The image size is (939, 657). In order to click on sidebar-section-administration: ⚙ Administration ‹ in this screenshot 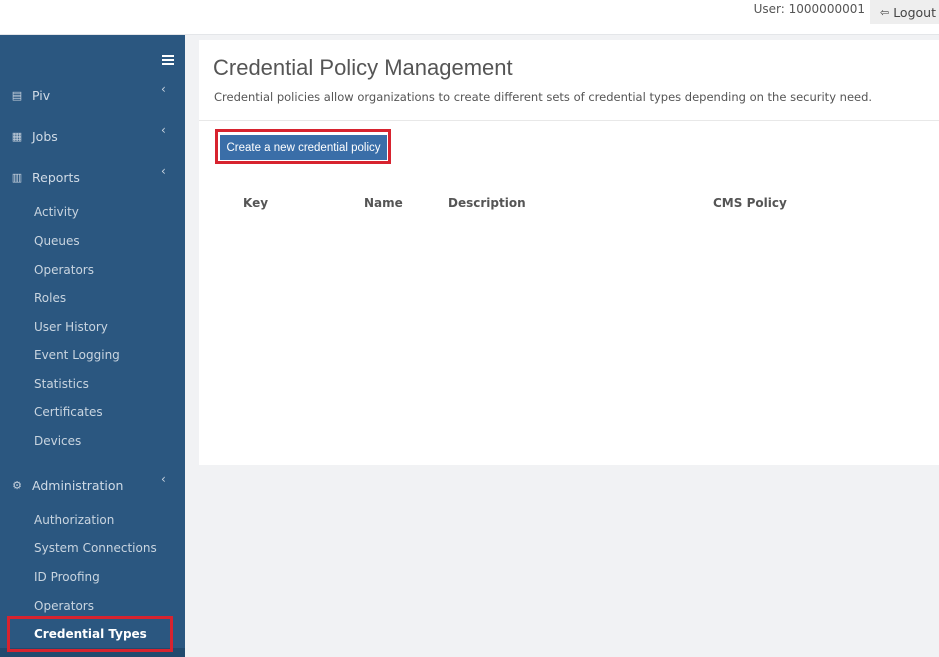, I will do `click(92, 483)`.